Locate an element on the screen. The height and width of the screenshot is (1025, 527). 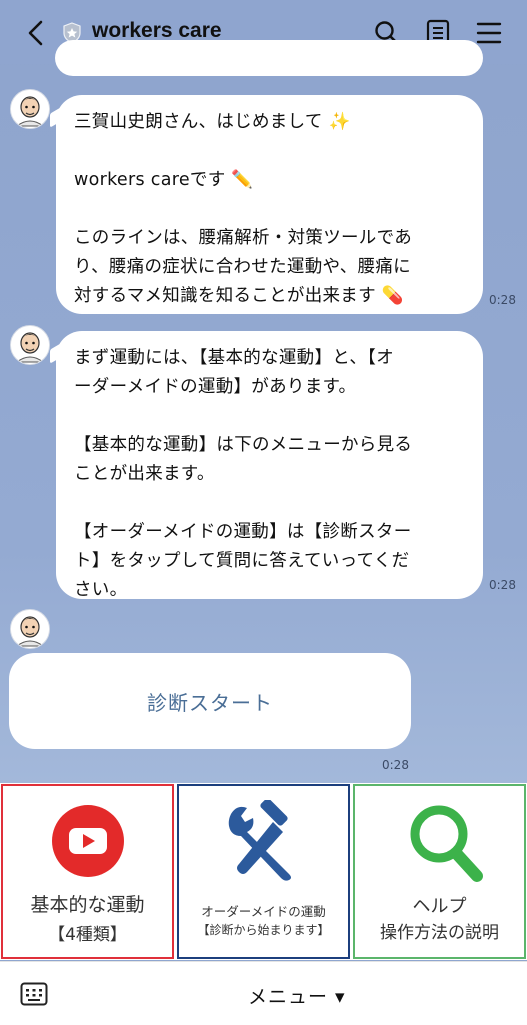
chevron-left-icon is located at coordinates (35, 33).